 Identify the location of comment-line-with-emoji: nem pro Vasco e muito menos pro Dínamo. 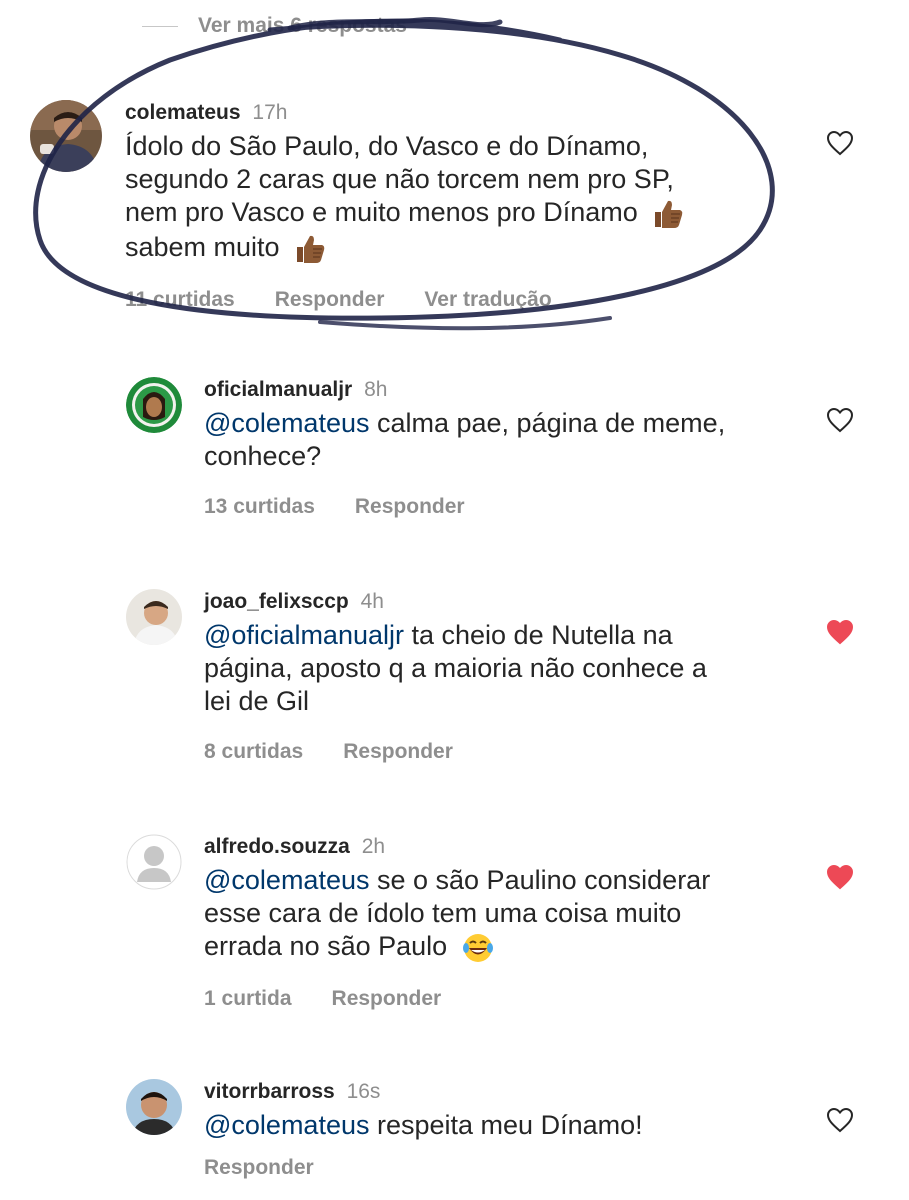
(405, 213).